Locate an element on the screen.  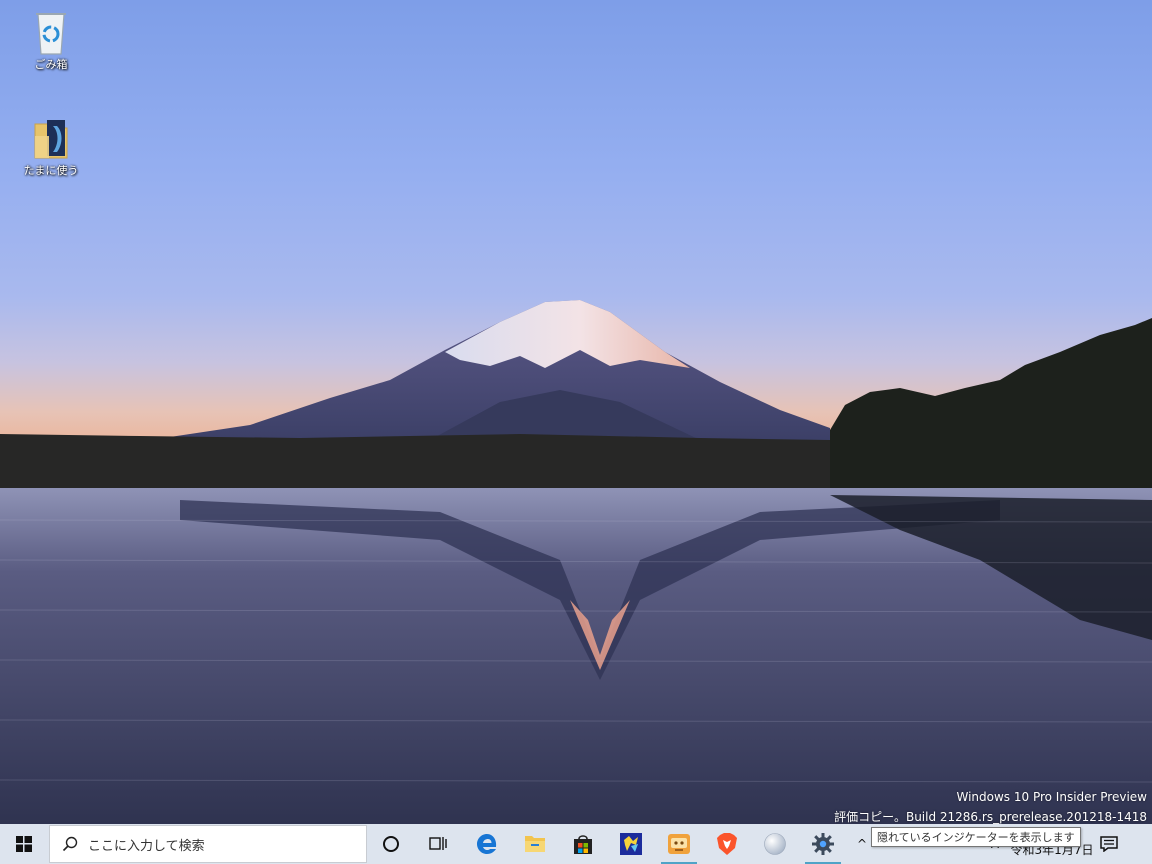
chevron-up-icon: ^ is located at coordinates (862, 844).